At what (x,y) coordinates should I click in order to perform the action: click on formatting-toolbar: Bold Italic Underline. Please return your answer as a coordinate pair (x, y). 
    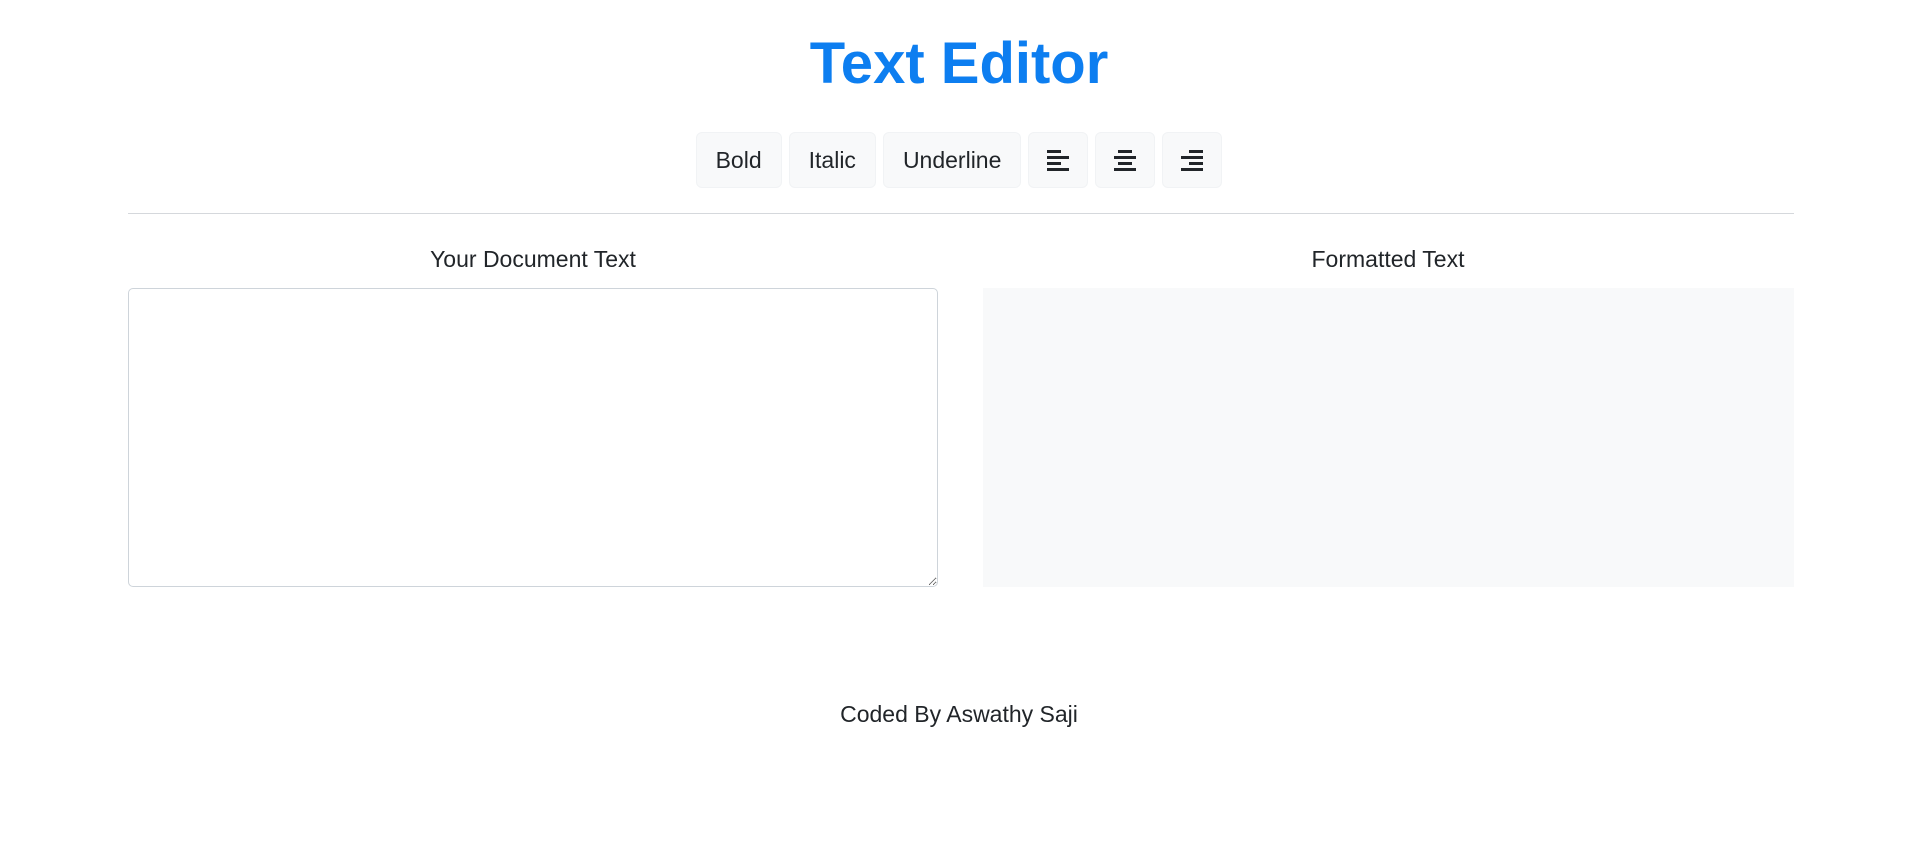
    Looking at the image, I should click on (959, 160).